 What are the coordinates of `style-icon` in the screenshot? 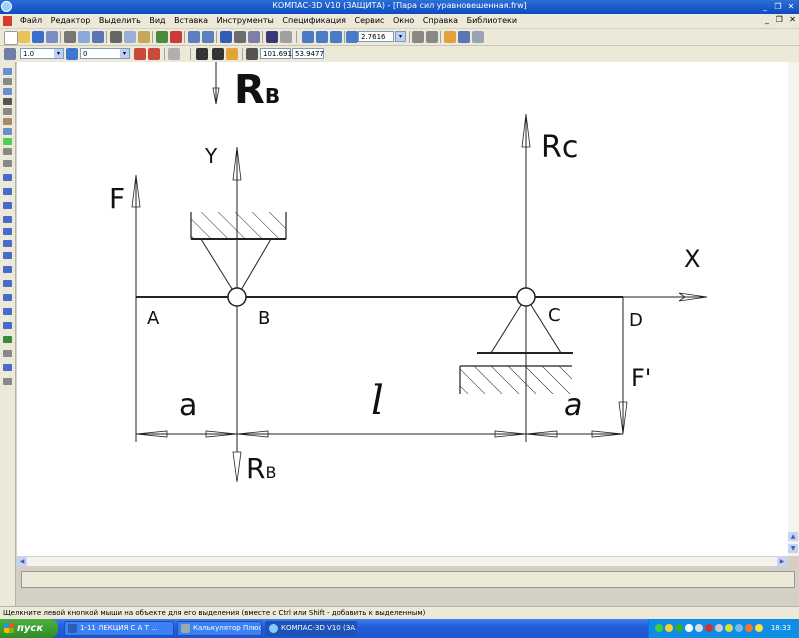 It's located at (10, 54).